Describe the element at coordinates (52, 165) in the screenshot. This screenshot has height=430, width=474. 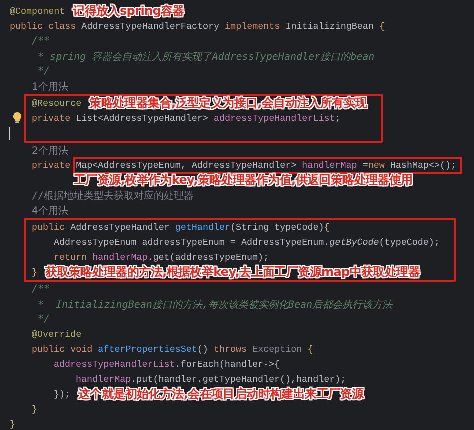
I see `code-text: private` at that location.